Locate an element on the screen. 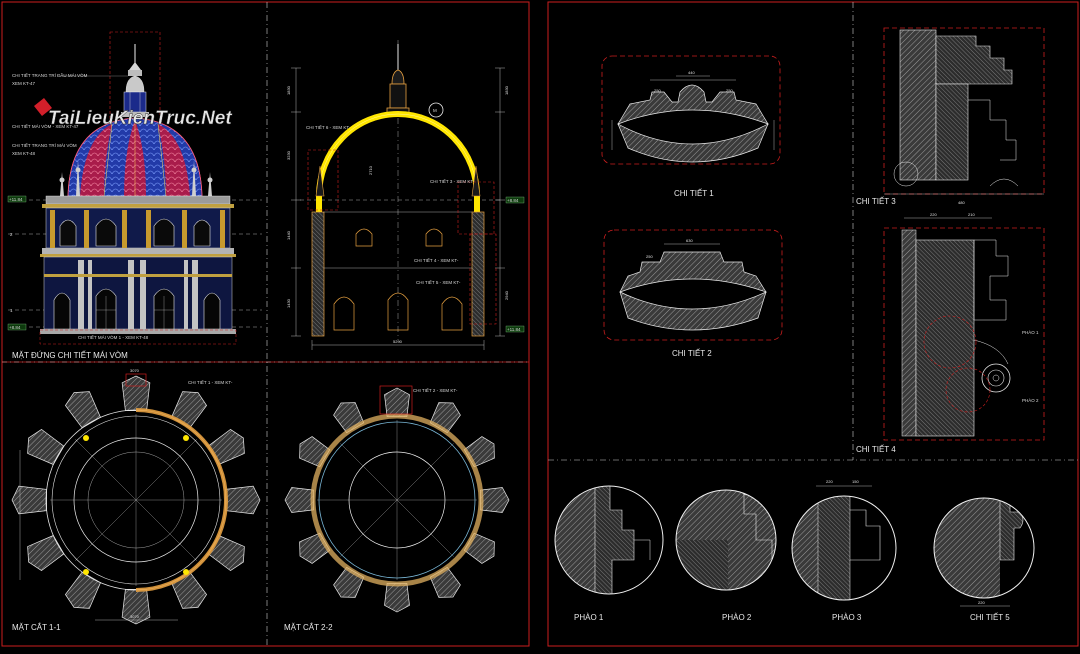 The image size is (1080, 654). dim-h4: 3230 is located at coordinates (288, 155).